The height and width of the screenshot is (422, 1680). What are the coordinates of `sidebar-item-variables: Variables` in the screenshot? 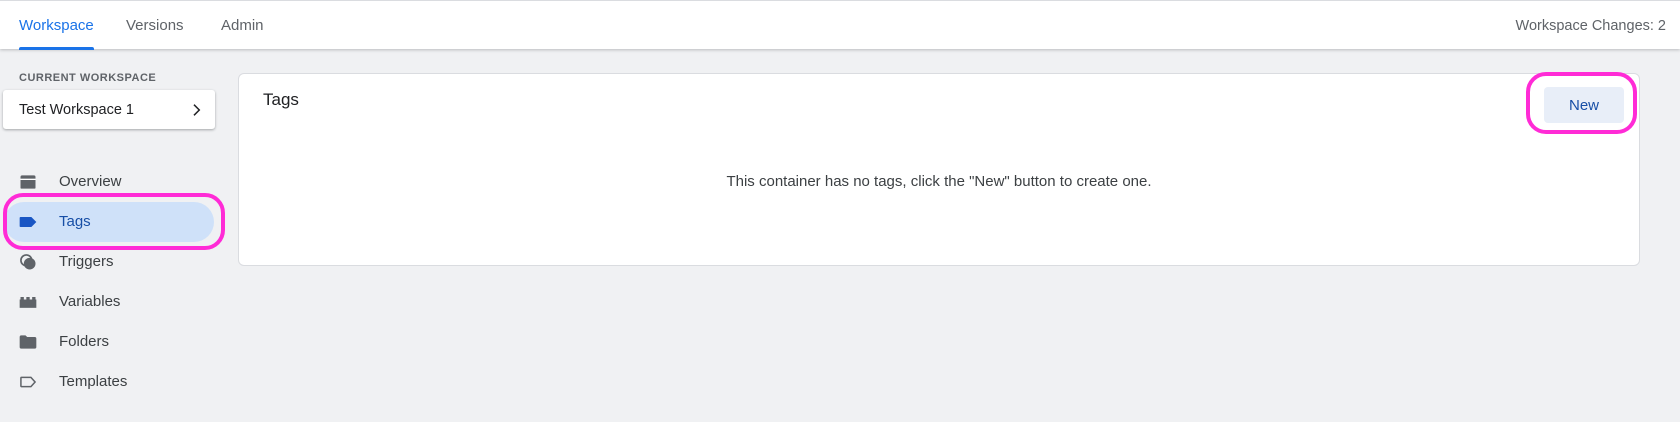 It's located at (111, 302).